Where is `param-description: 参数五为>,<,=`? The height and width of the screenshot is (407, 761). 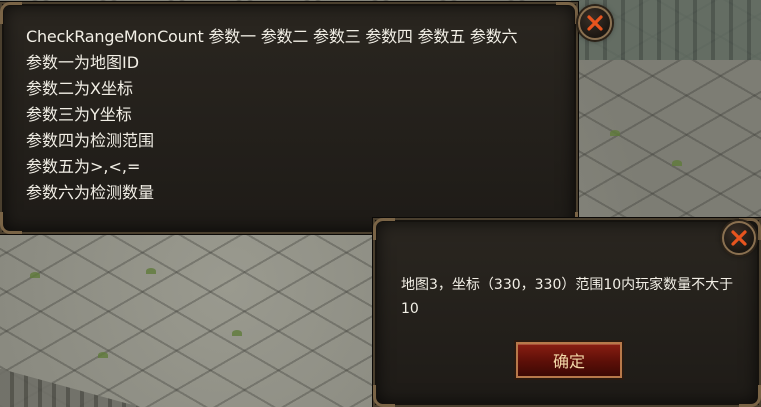 param-description: 参数五为>,<,= is located at coordinates (83, 166).